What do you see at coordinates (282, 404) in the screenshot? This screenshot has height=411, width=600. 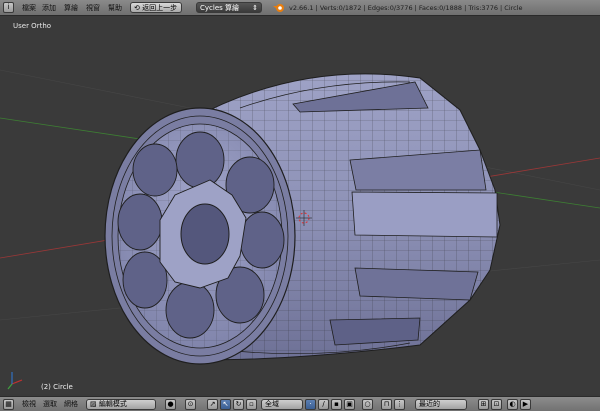 I see `orientation-select: 全域` at bounding box center [282, 404].